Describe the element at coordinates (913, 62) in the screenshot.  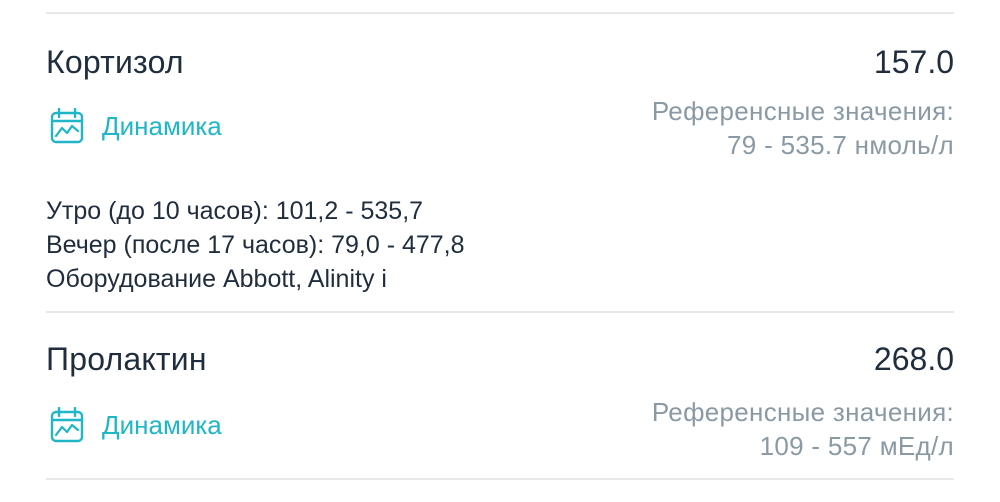
I see `test-value: 157.0` at that location.